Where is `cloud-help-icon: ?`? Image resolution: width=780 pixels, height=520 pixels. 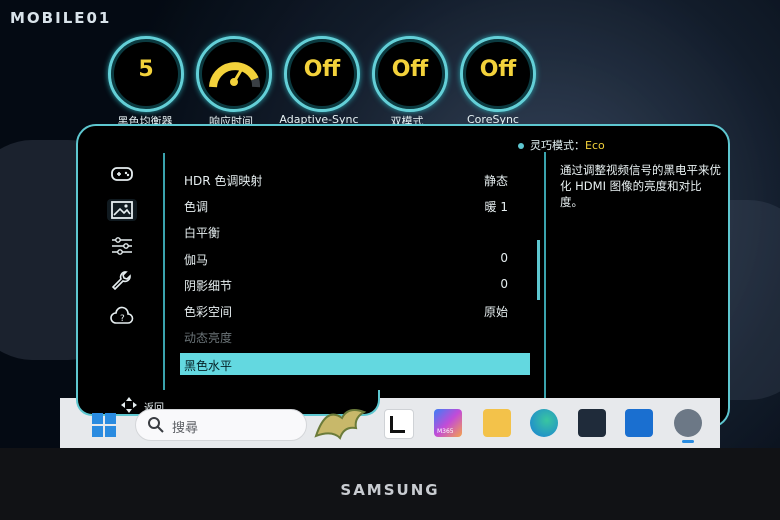
cloud-help-icon: ? is located at coordinates (122, 316).